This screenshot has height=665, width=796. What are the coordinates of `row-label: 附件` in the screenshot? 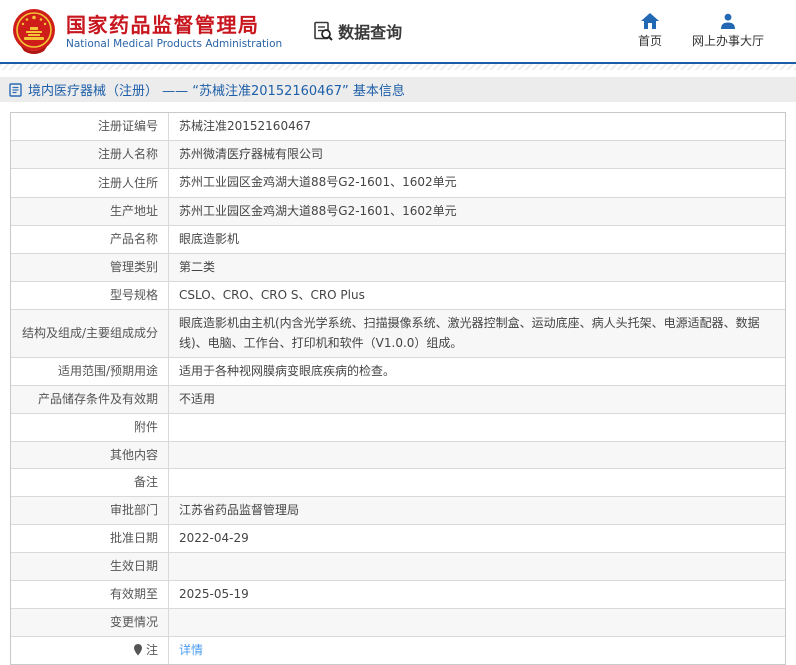 It's located at (90, 427).